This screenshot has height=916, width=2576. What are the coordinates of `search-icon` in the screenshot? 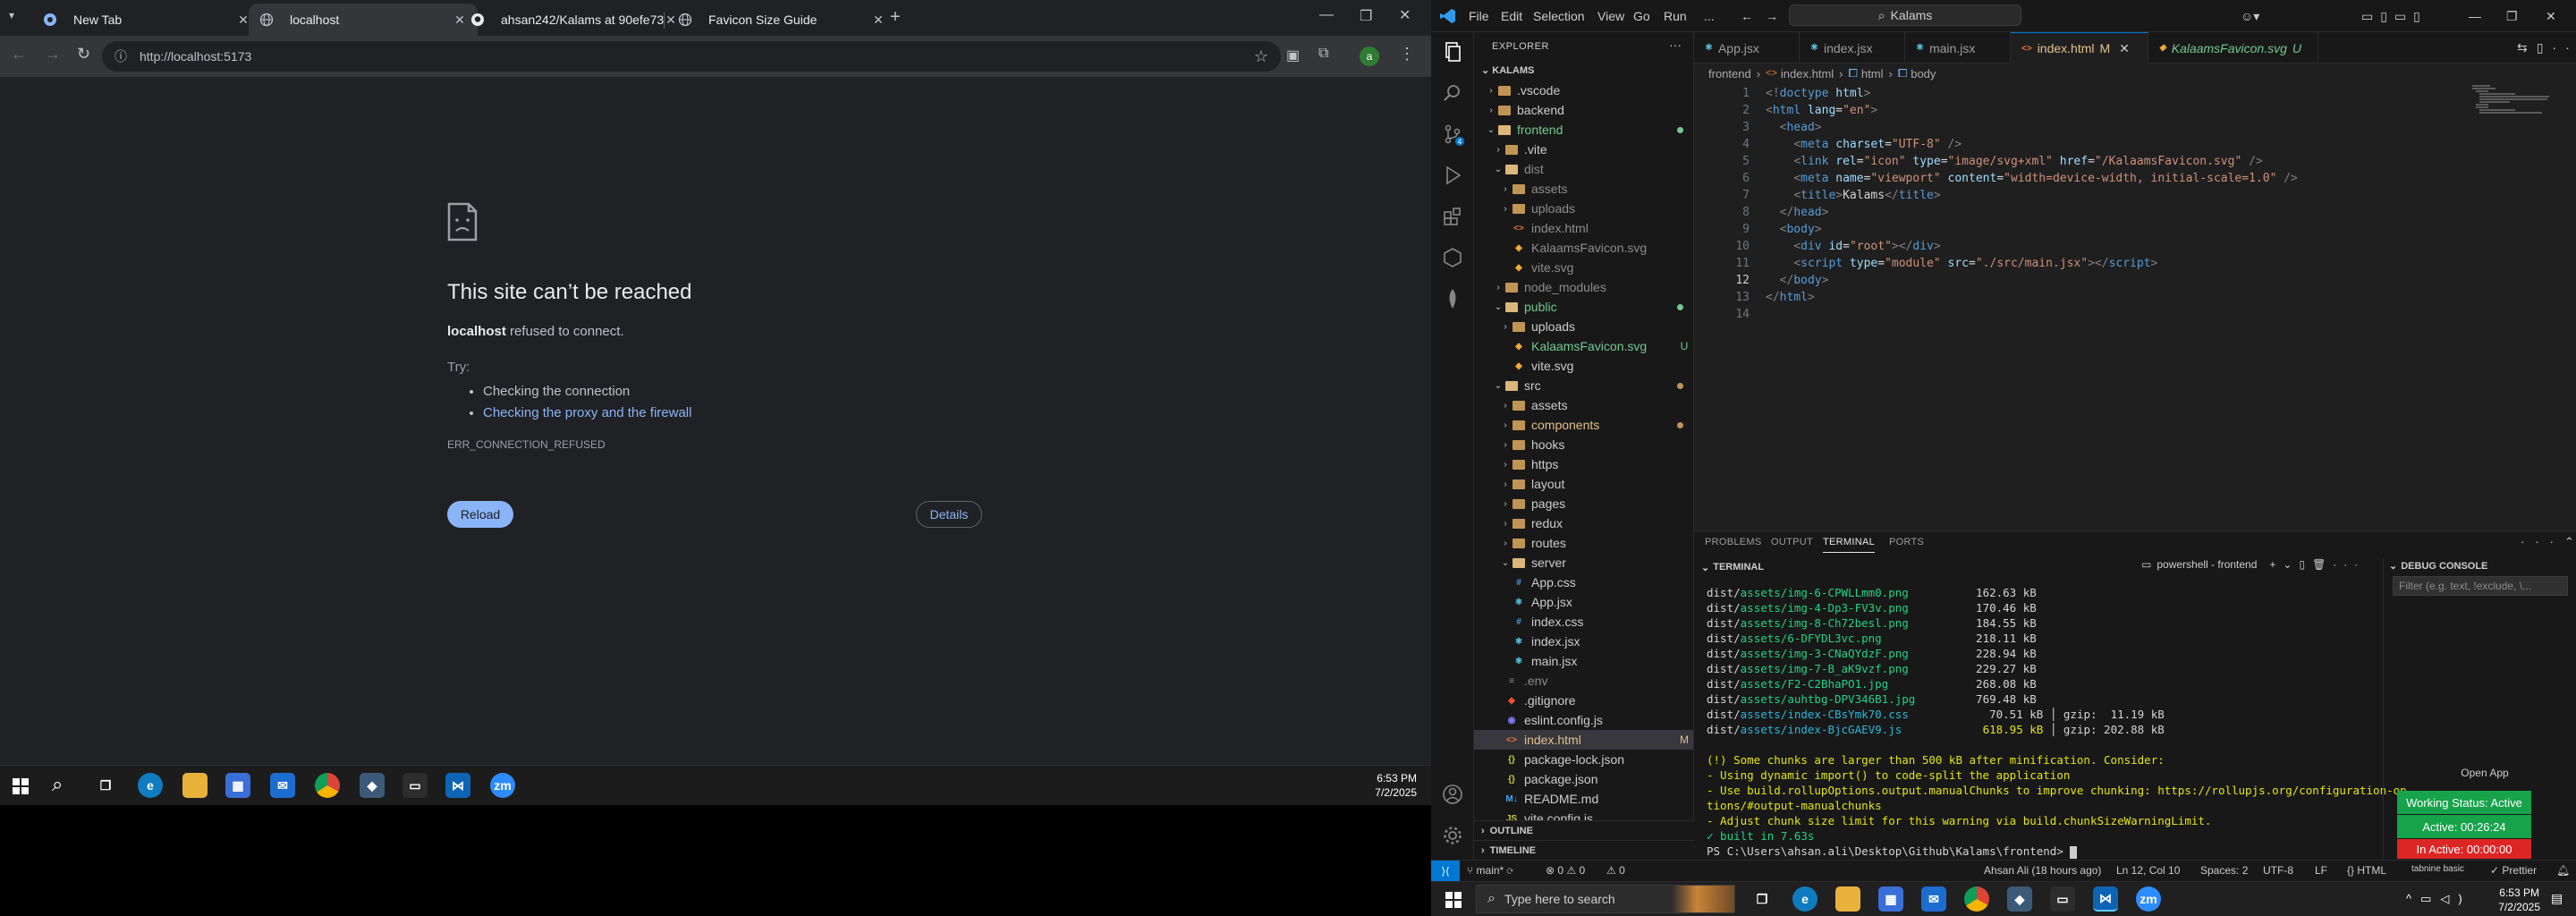 It's located at (1452, 93).